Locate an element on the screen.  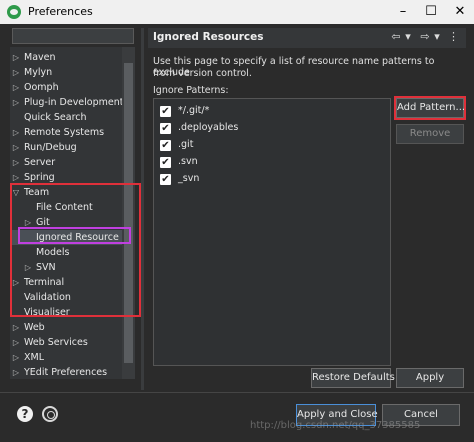
pattern-text: .deployables is located at coordinates (208, 127).